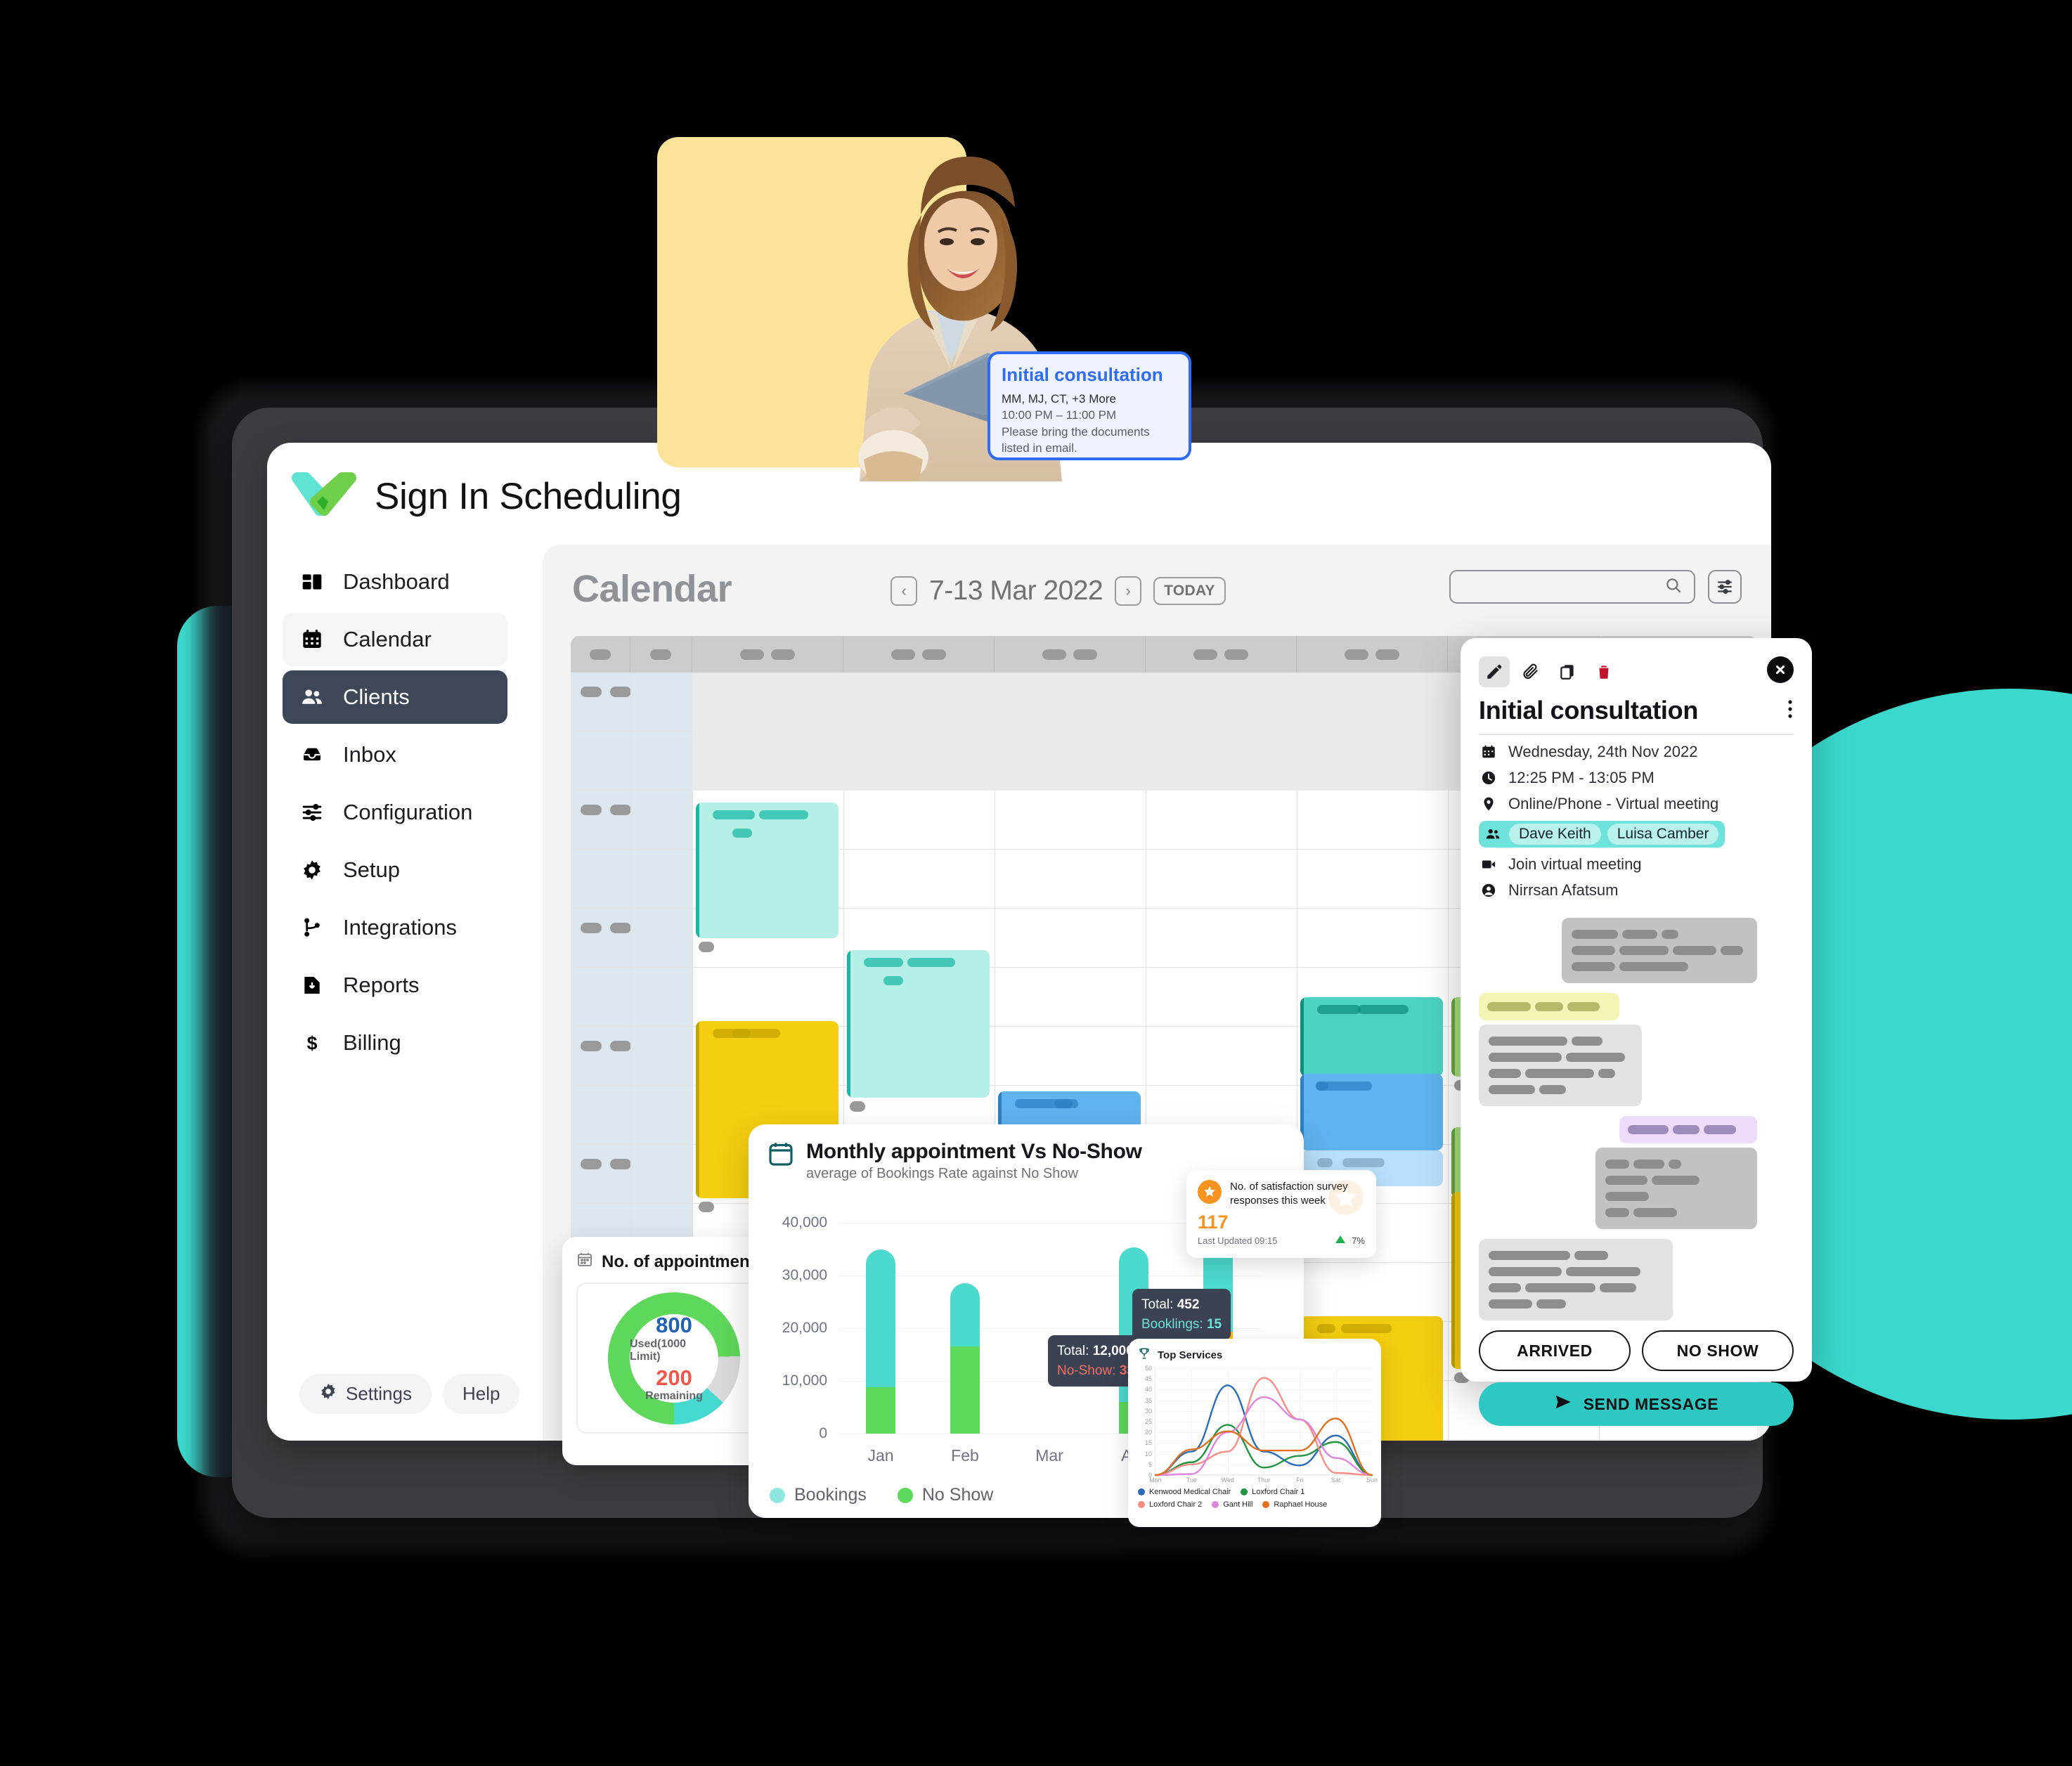 The height and width of the screenshot is (1766, 2072). I want to click on calendar-icon, so click(584, 1262).